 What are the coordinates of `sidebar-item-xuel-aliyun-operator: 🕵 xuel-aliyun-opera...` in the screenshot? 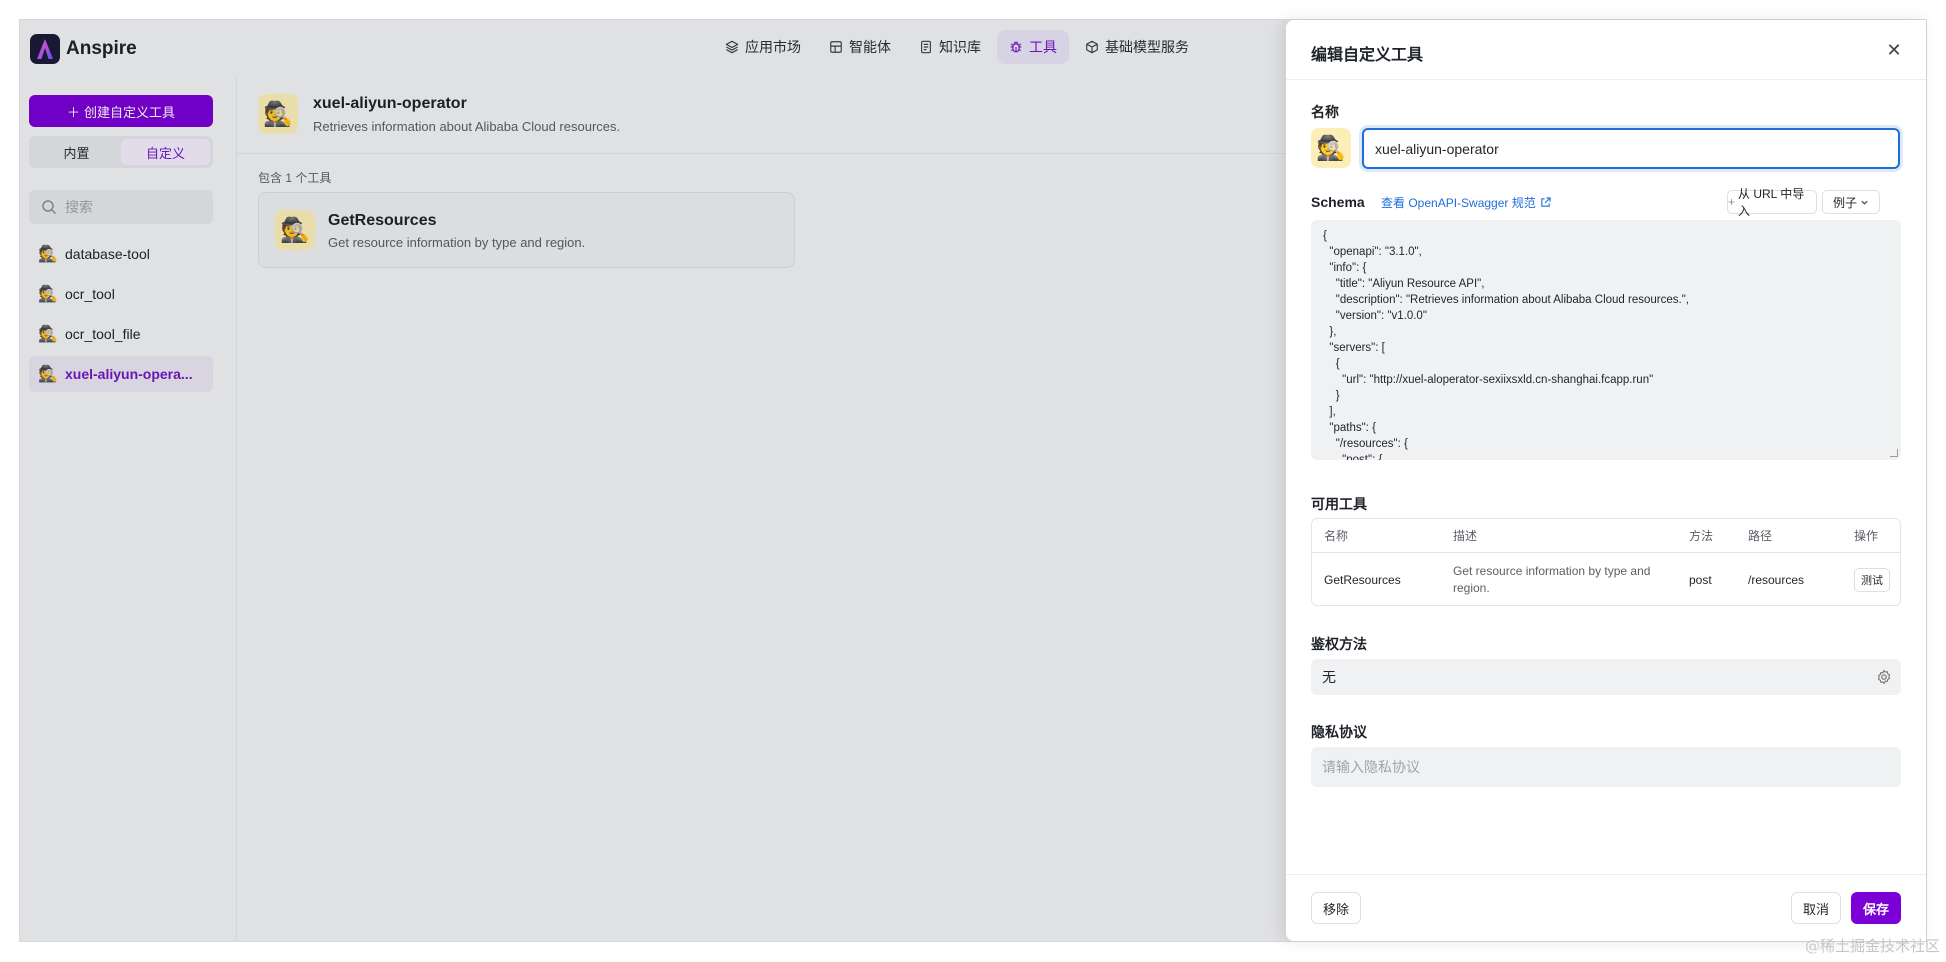 It's located at (121, 374).